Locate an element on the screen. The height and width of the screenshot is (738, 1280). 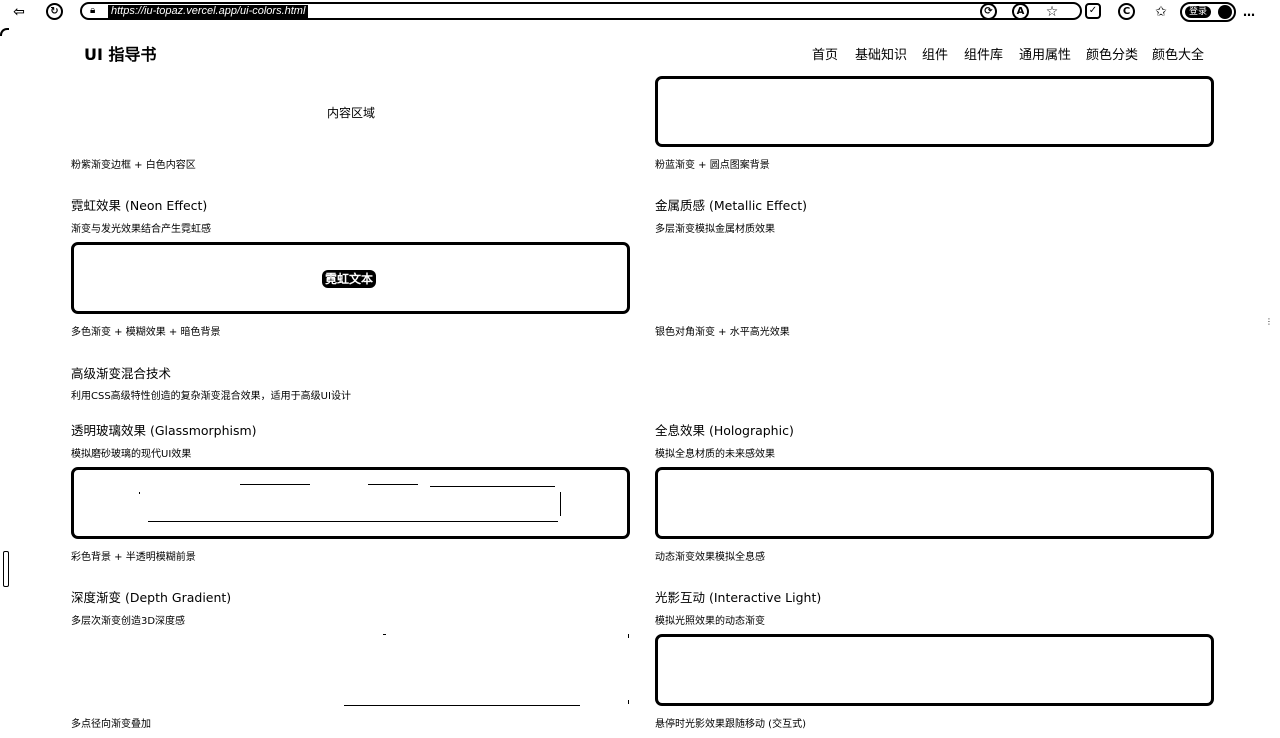
light-description: 模拟光照效果的动态渐变 is located at coordinates (710, 621).